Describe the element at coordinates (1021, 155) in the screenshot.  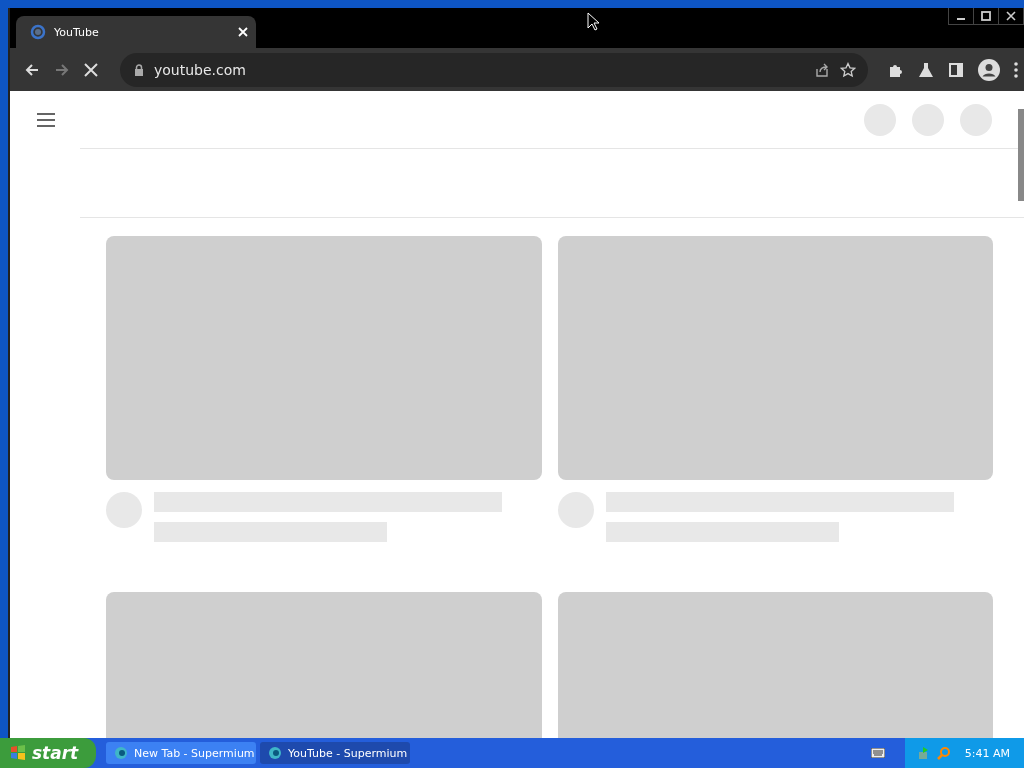
I see `scrollbar-thumb` at that location.